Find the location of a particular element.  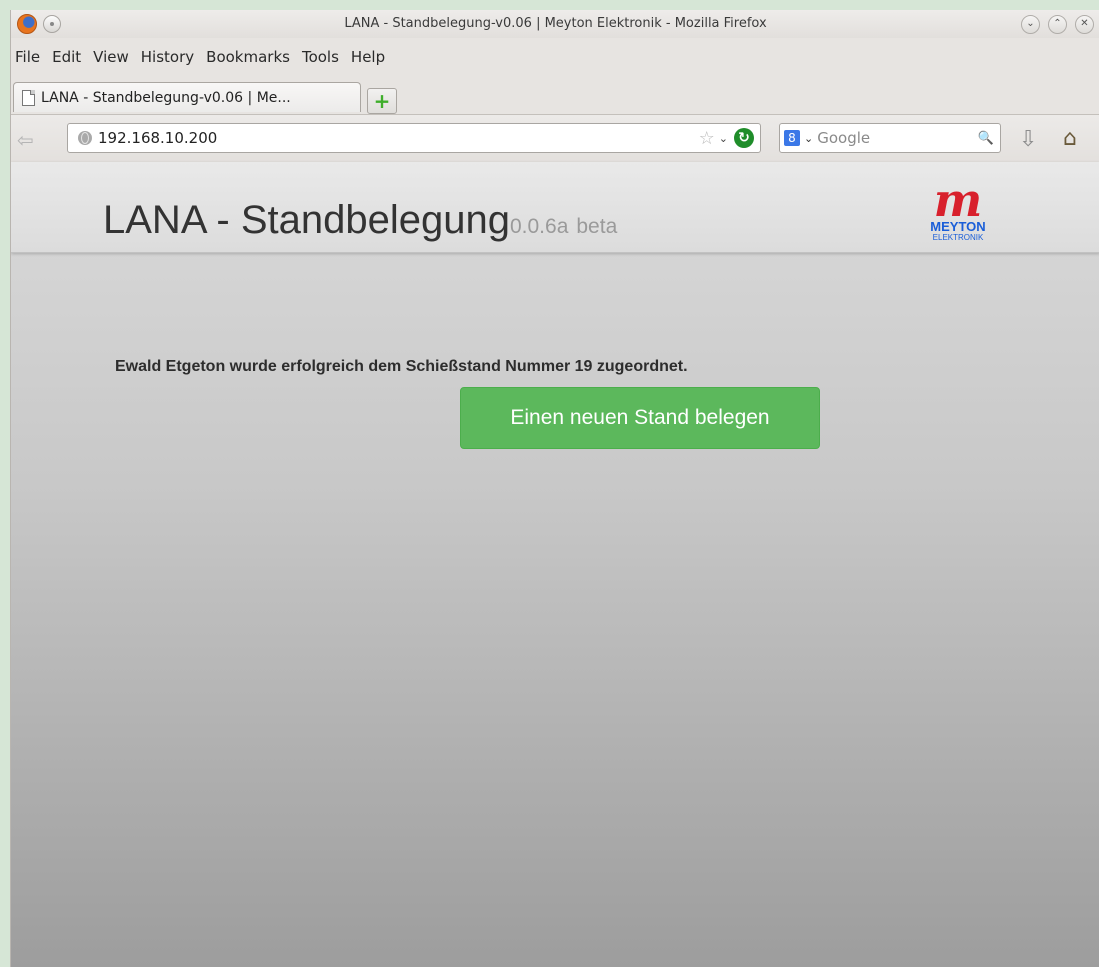

new-tab-button: + is located at coordinates (382, 101).